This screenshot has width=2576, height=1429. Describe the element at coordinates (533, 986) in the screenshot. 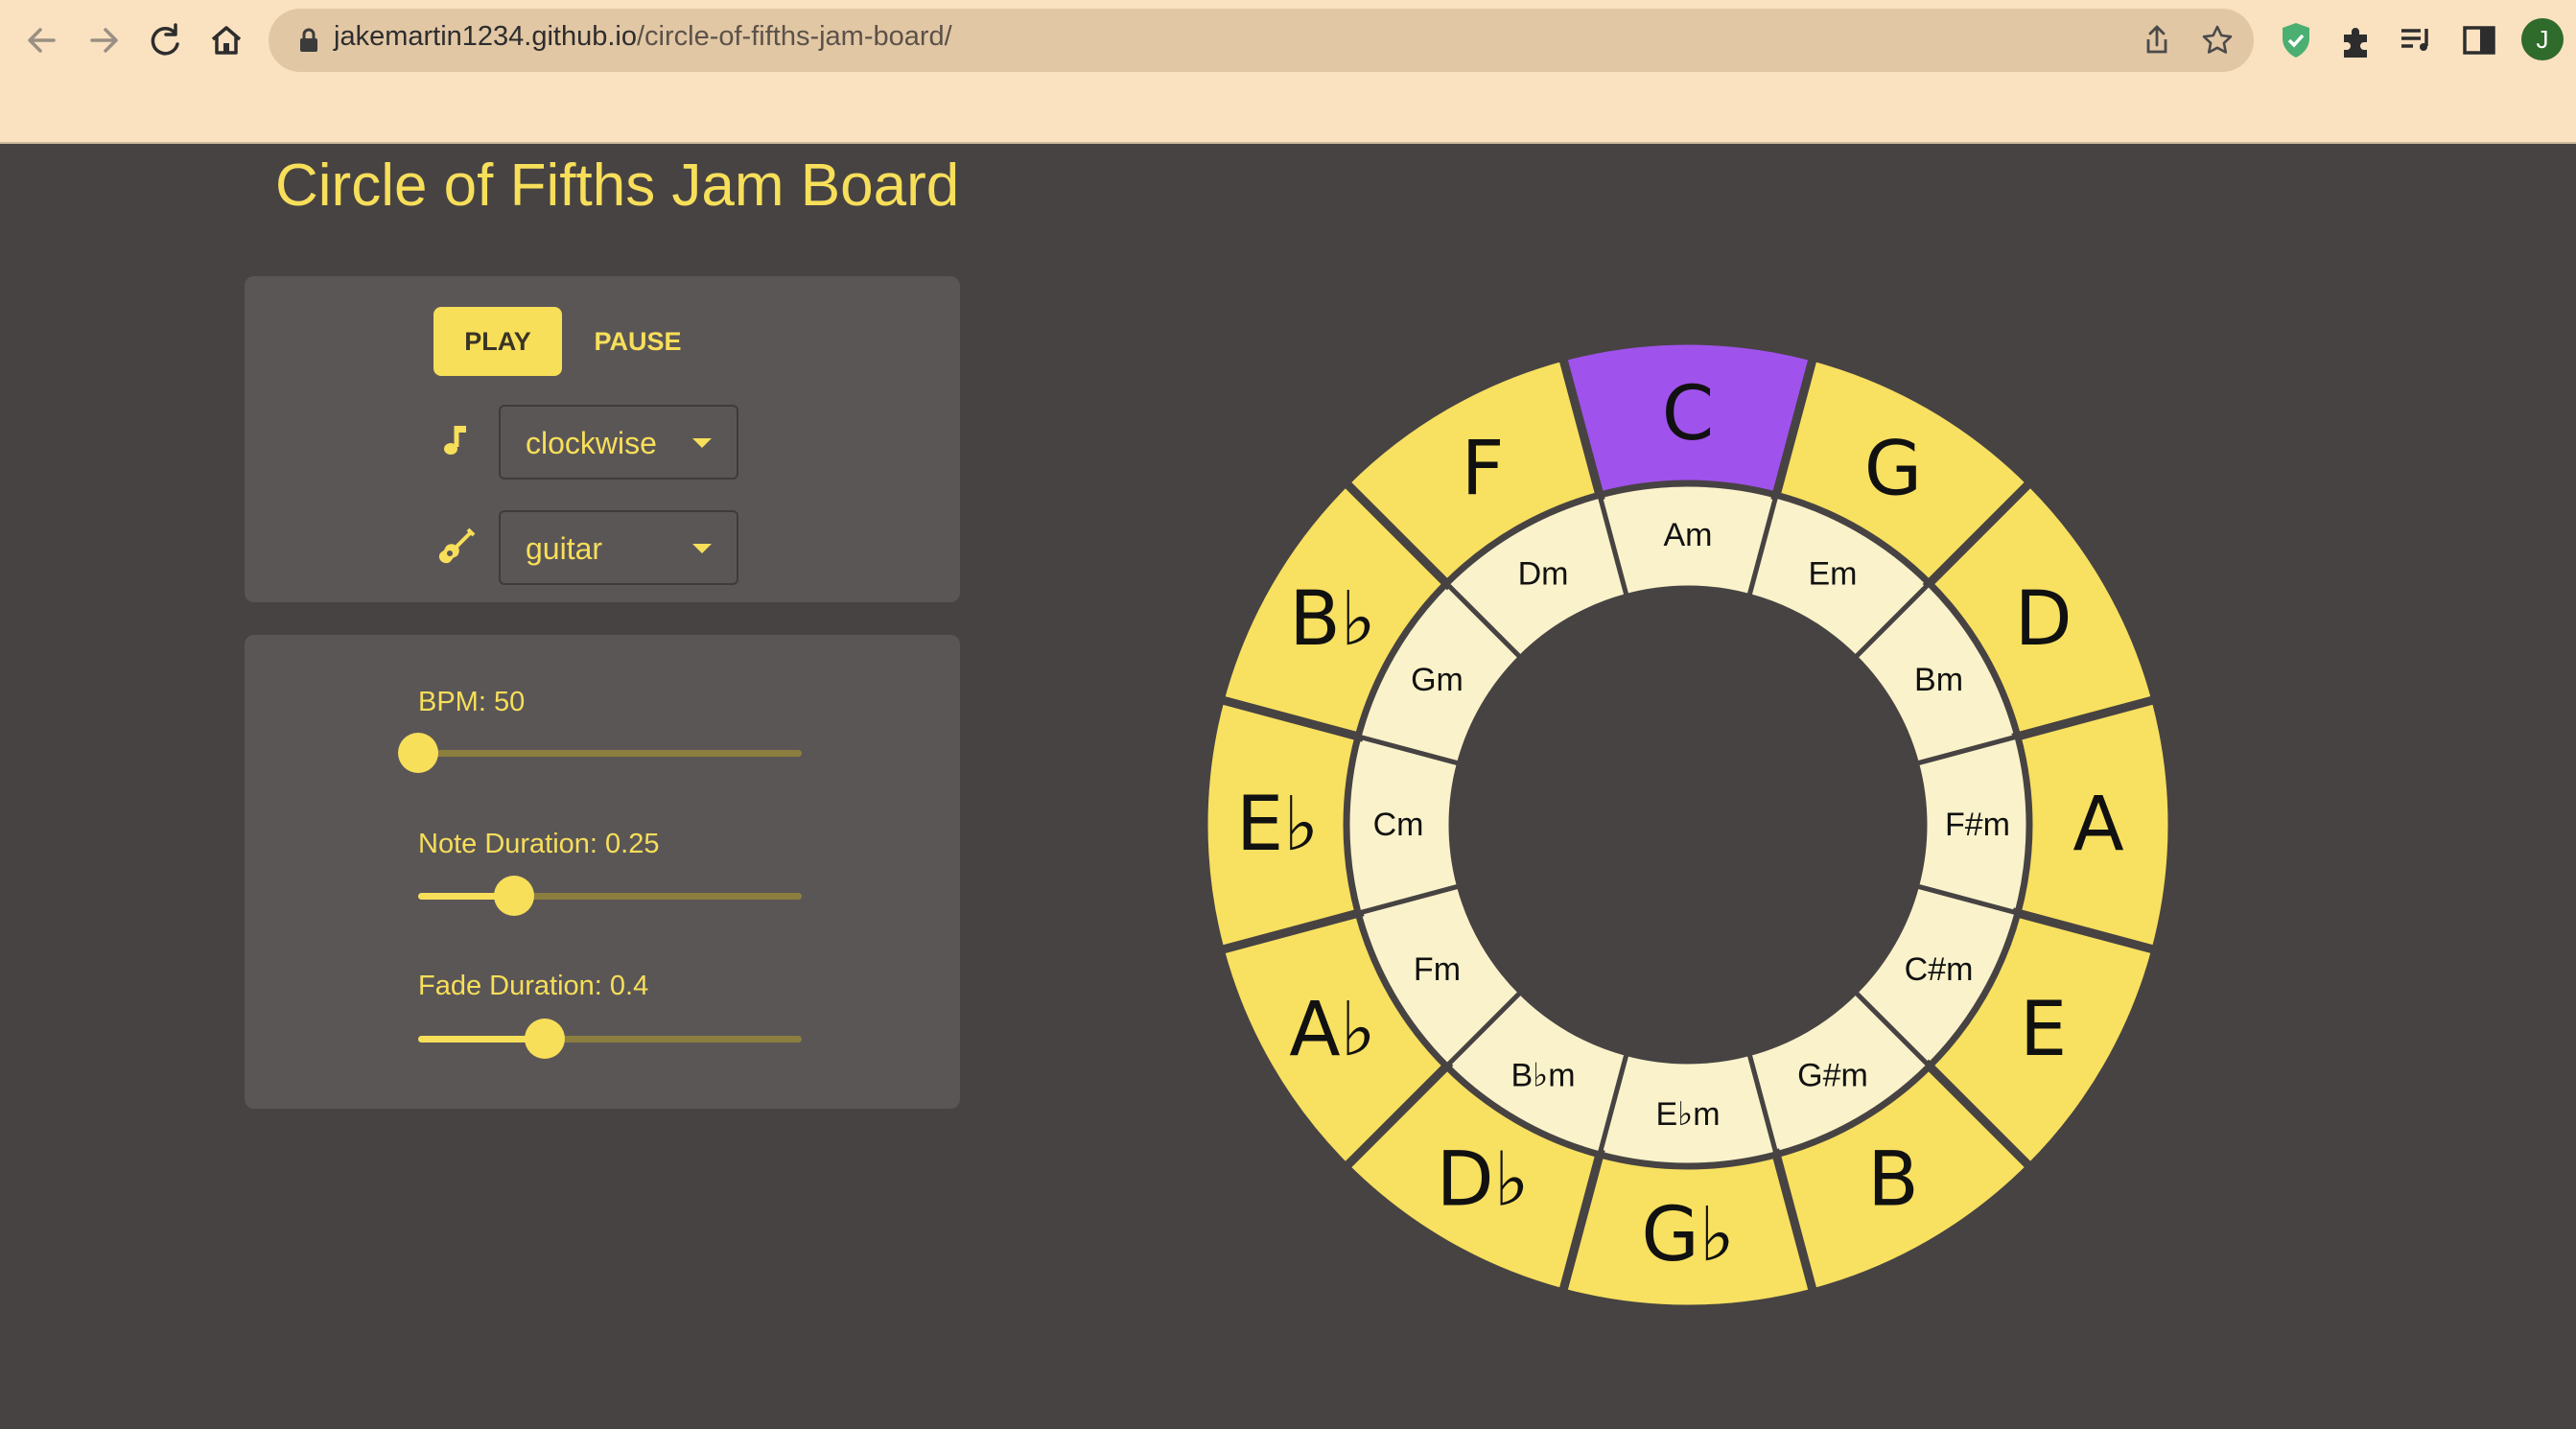

I see `fade-duration-label: Fade Duration: 0.4` at that location.